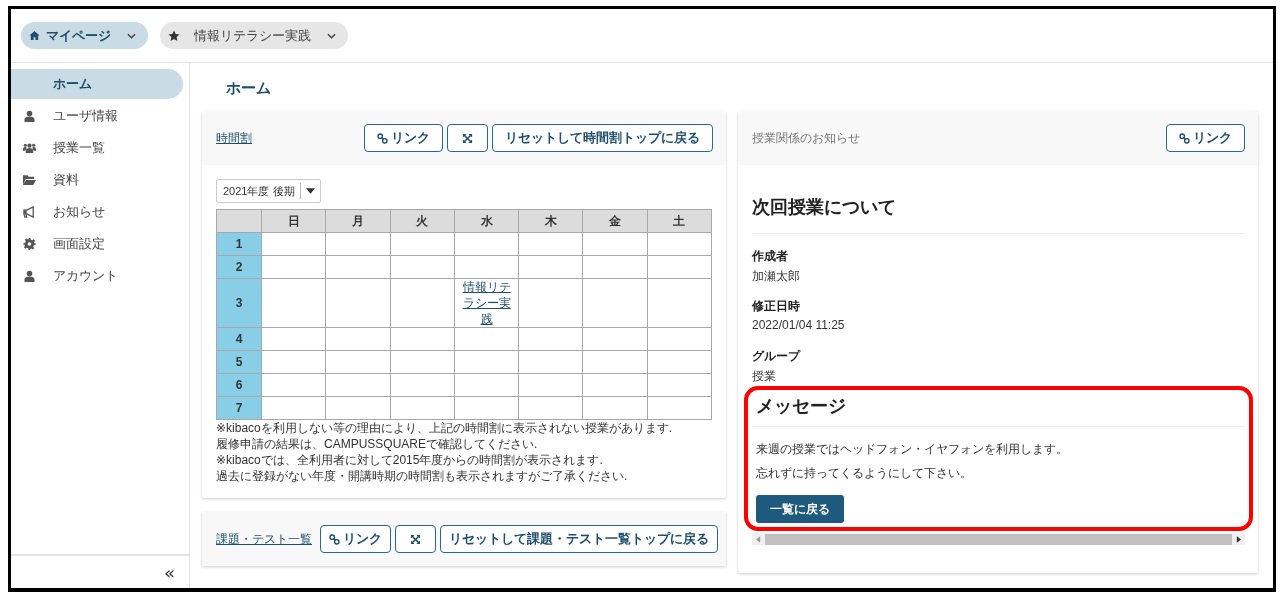 This screenshot has width=1284, height=598. What do you see at coordinates (239, 385) in the screenshot?
I see `period-cell: 6` at bounding box center [239, 385].